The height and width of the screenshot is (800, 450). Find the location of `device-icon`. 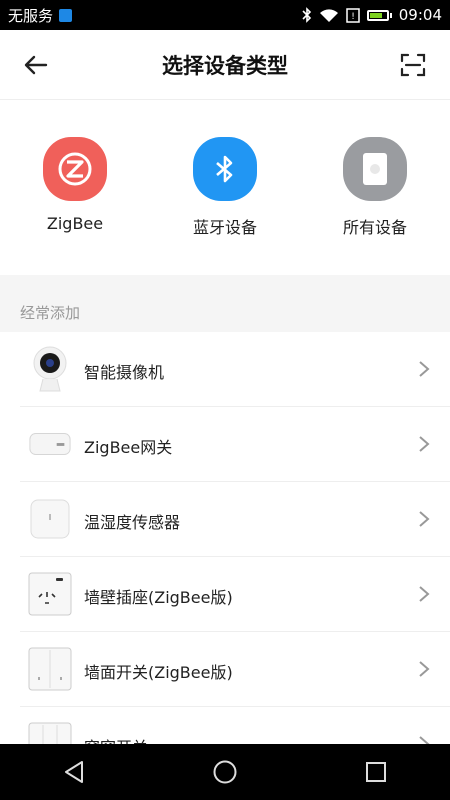

device-icon is located at coordinates (375, 169).